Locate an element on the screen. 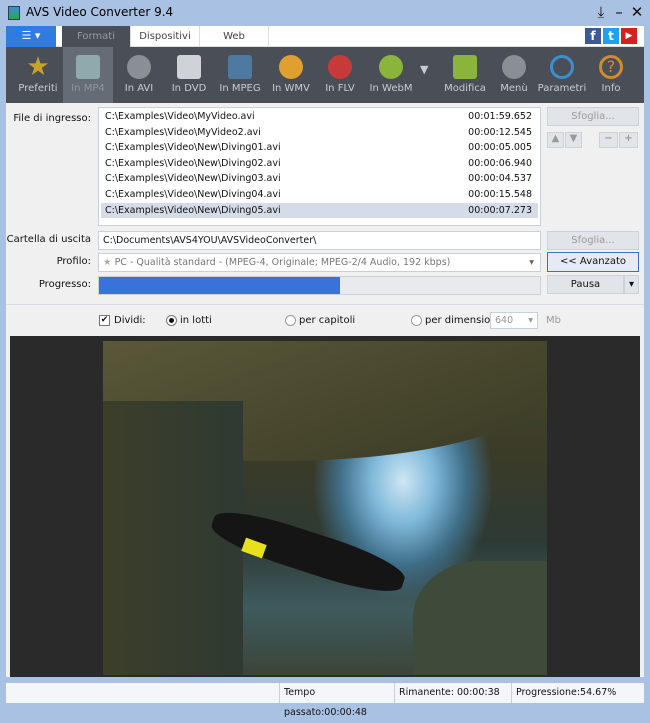 This screenshot has height=723, width=650. move-up-button: ▲ is located at coordinates (555, 140).